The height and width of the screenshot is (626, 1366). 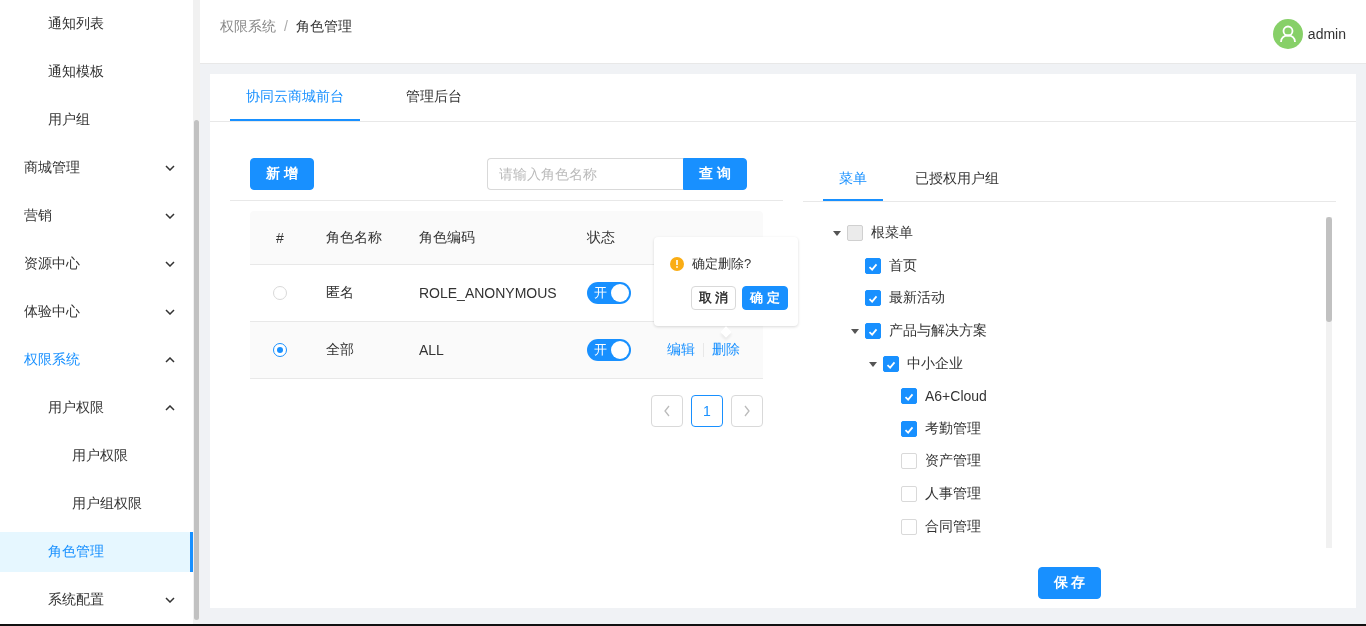 What do you see at coordinates (248, 27) in the screenshot?
I see `breadcrumb-item: 权限系统` at bounding box center [248, 27].